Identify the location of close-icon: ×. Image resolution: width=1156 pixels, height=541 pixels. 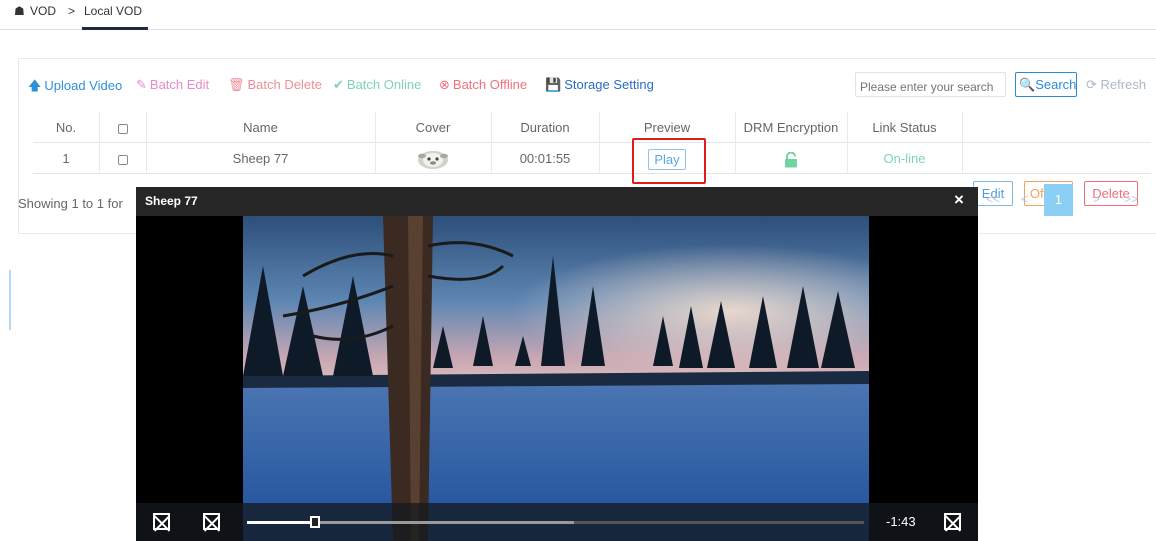
(959, 200).